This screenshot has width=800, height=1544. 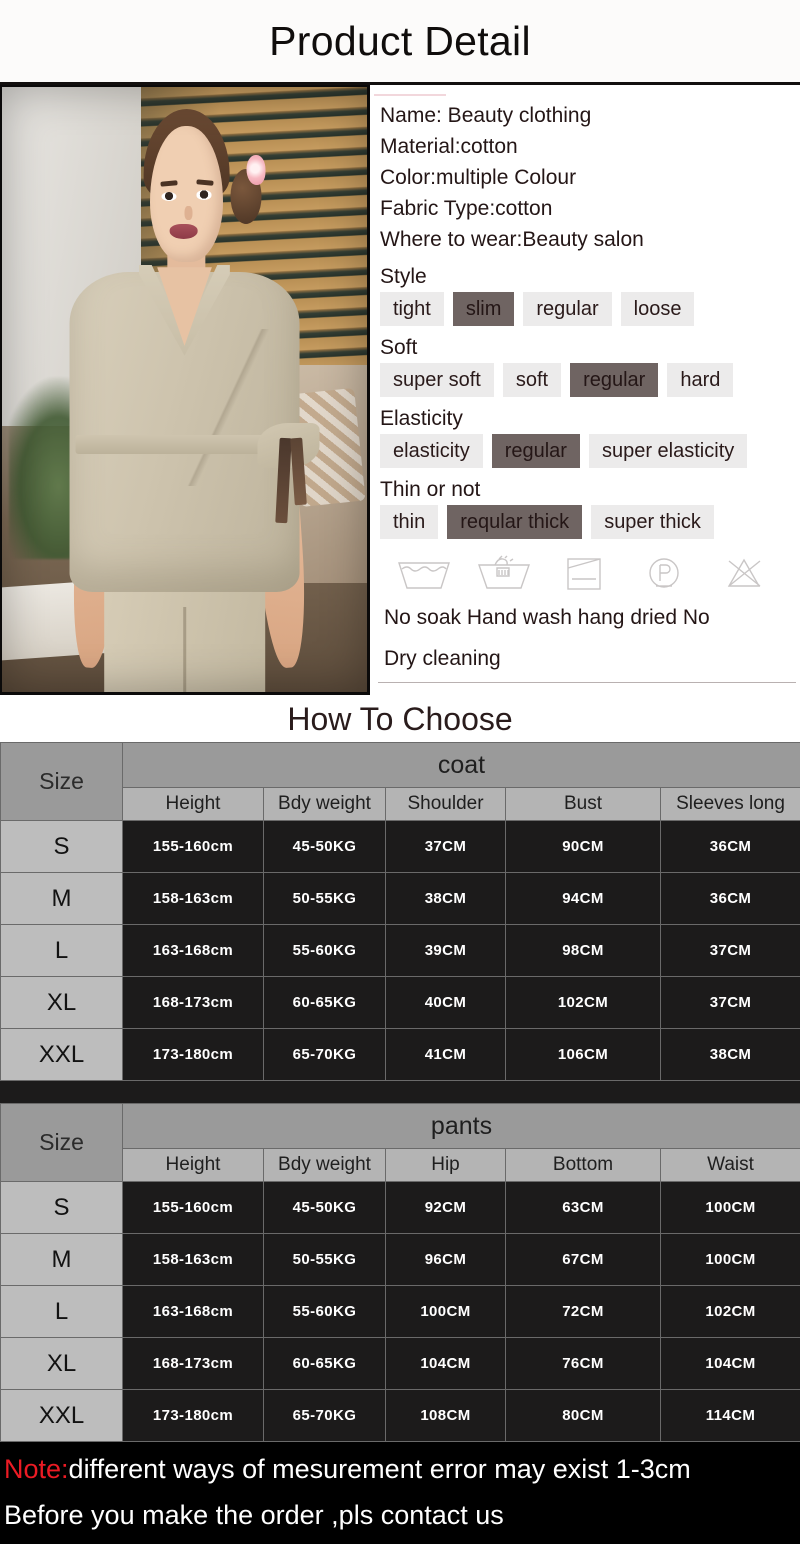 I want to click on sizing-header: How To Choose, so click(x=400, y=718).